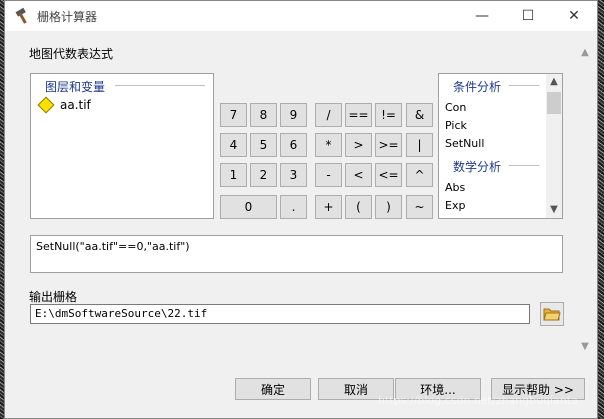  What do you see at coordinates (53, 297) in the screenshot?
I see `output-raster-label: 输出栅格` at bounding box center [53, 297].